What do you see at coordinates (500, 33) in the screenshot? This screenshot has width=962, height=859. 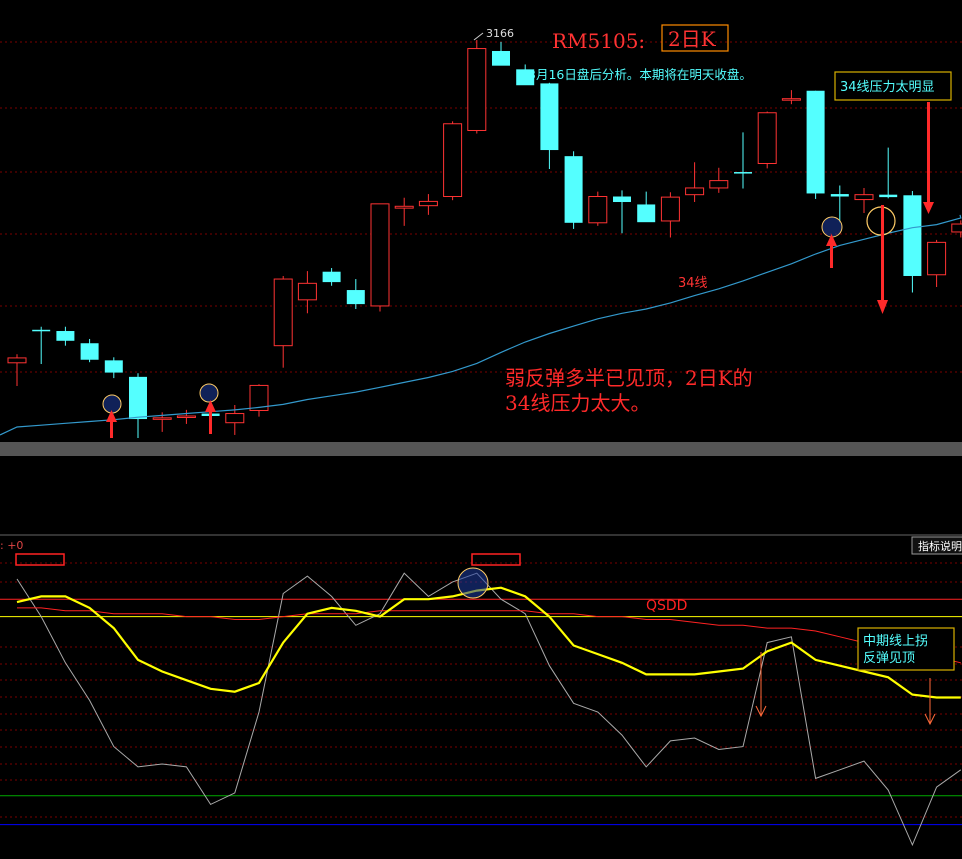 I see `high-label: 3166` at bounding box center [500, 33].